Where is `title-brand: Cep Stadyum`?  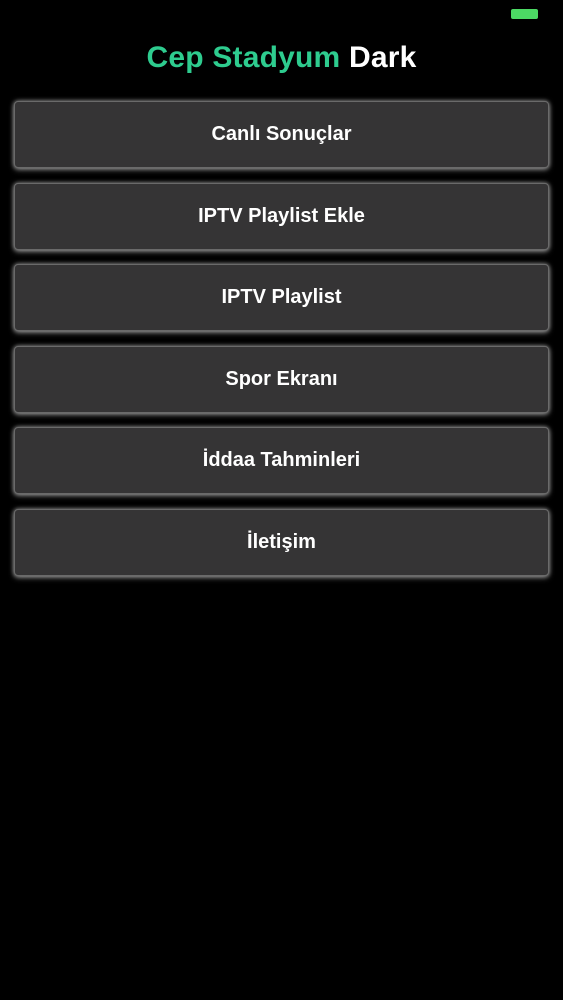 title-brand: Cep Stadyum is located at coordinates (243, 57).